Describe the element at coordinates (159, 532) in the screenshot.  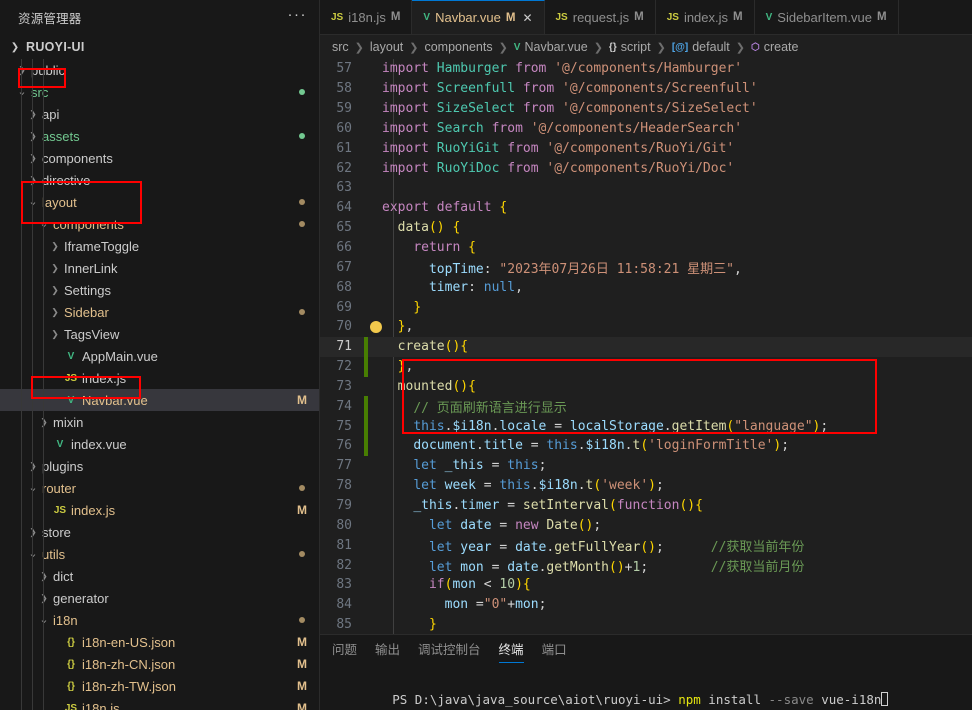
I see `tree-item-store: ❯store` at that location.